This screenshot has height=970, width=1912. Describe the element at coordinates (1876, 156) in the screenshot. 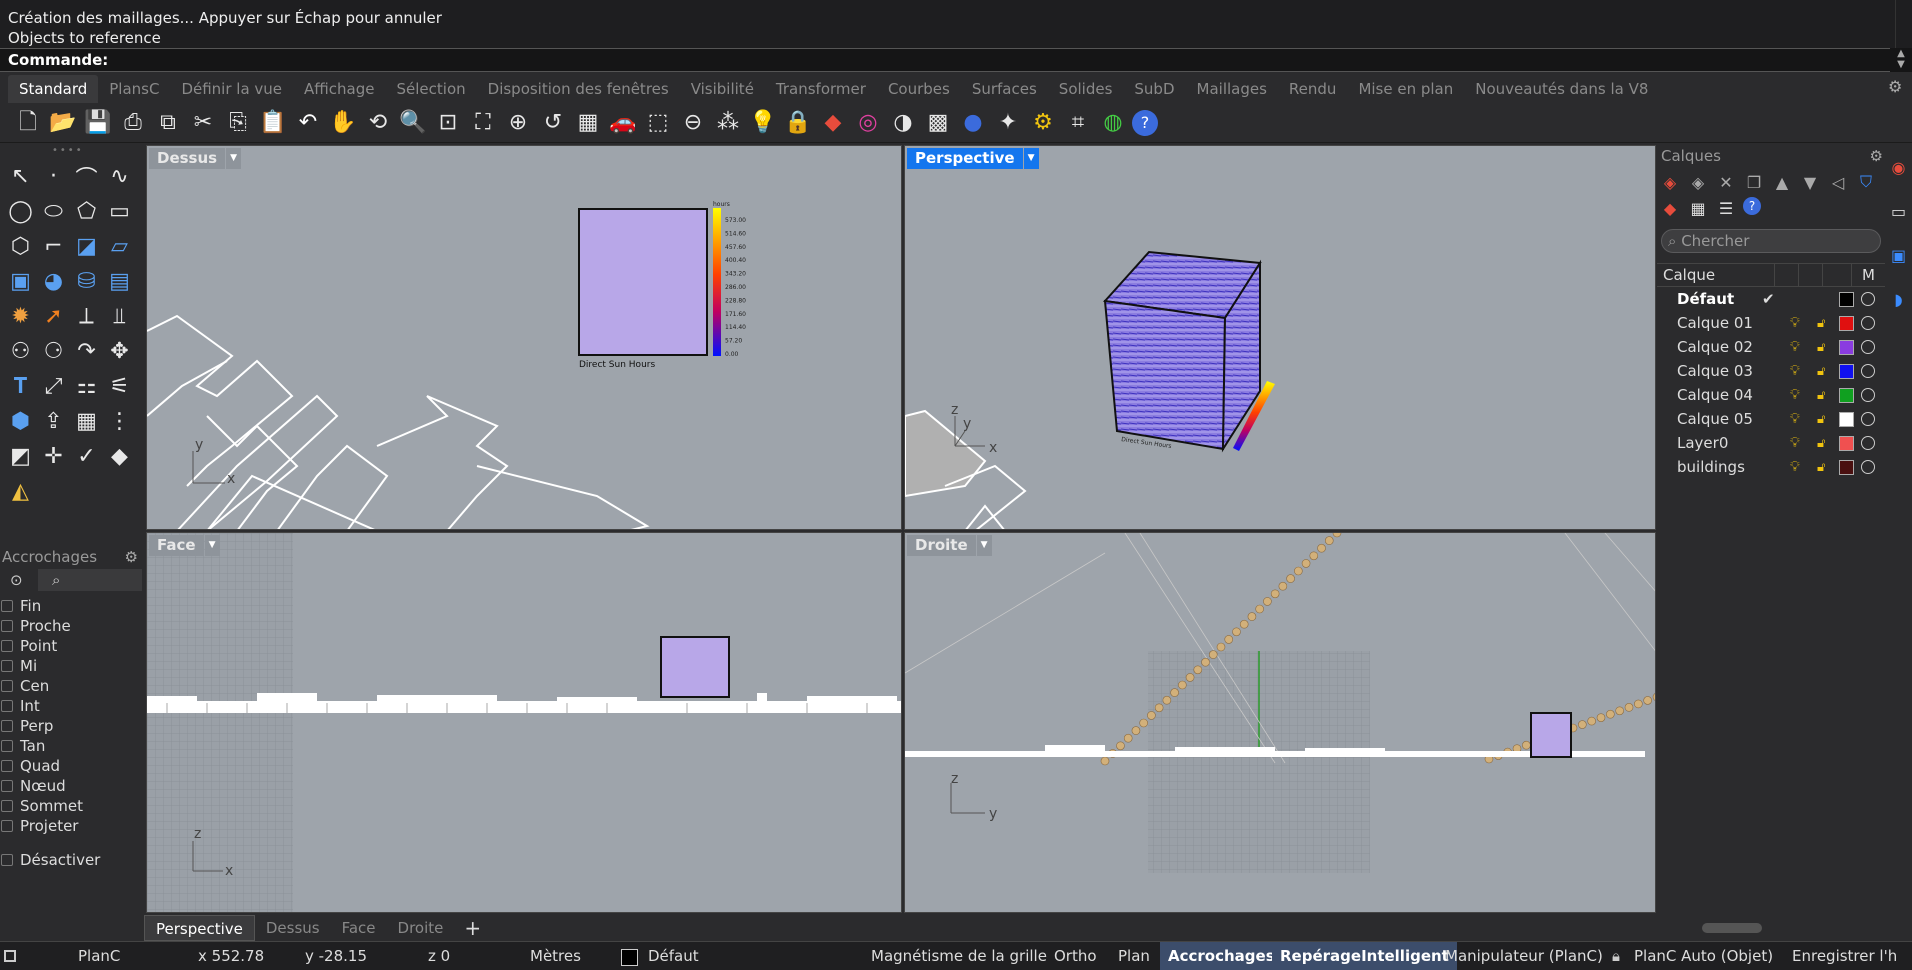

I see `layers-gear-icon: ⚙` at that location.